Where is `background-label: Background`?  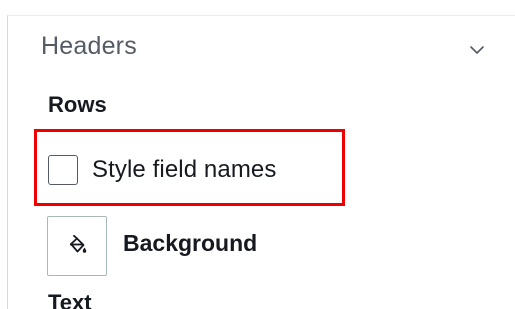
background-label: Background is located at coordinates (190, 243).